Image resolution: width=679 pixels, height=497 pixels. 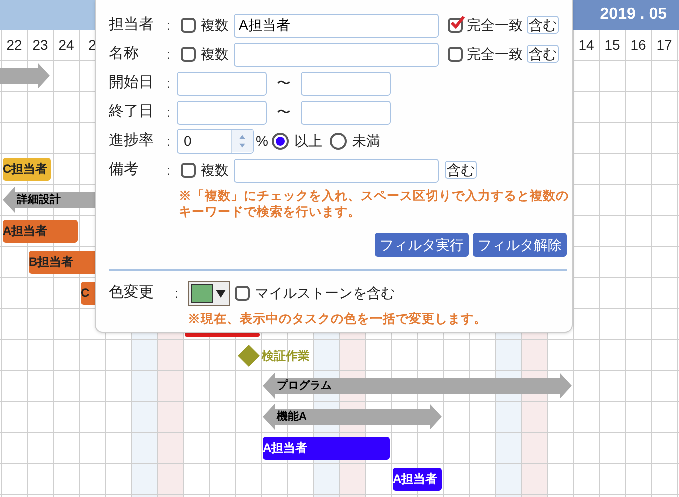 What do you see at coordinates (308, 141) in the screenshot?
I see `radio-label: 以上` at bounding box center [308, 141].